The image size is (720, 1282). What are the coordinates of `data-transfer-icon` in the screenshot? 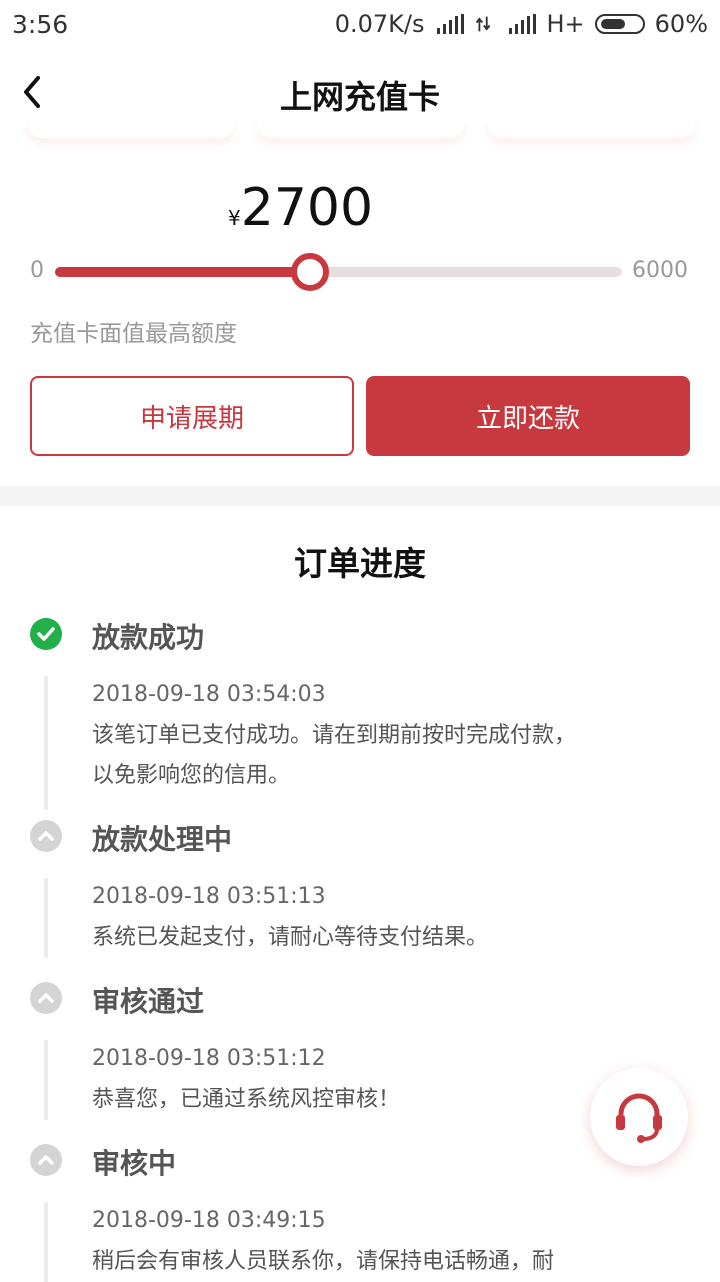 It's located at (482, 24).